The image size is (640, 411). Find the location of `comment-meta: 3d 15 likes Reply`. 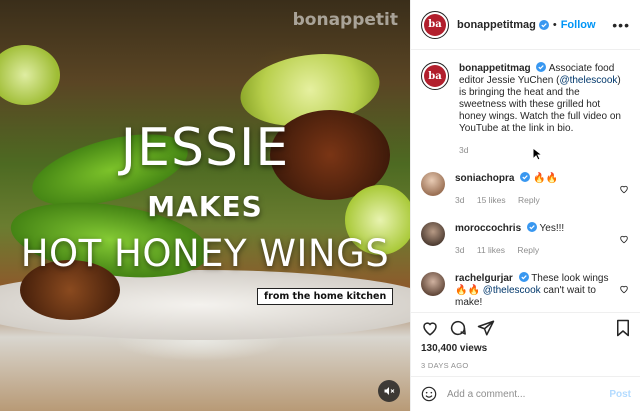

comment-meta: 3d 15 likes Reply is located at coordinates (537, 200).